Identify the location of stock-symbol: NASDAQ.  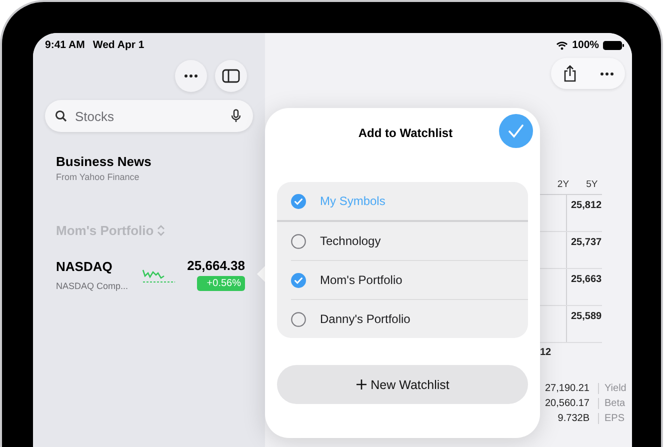
(99, 266).